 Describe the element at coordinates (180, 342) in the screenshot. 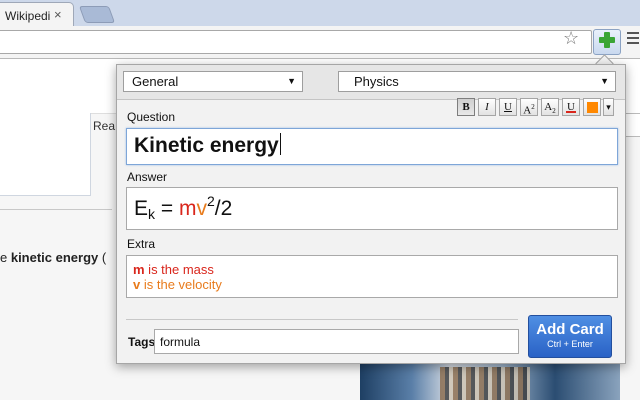

I see `tags-value: formula` at that location.